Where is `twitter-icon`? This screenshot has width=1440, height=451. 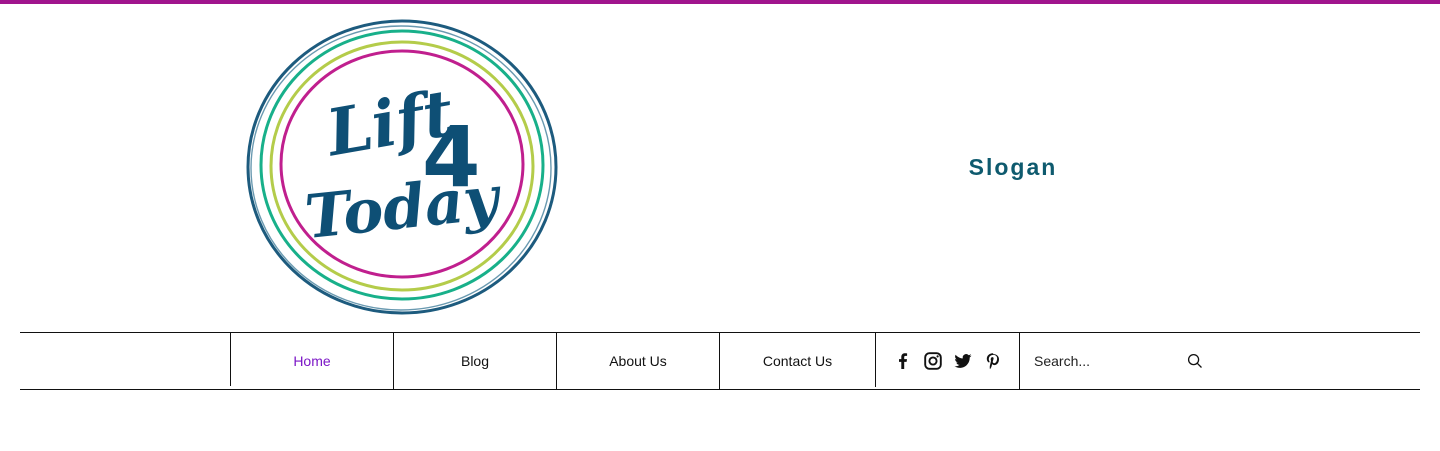 twitter-icon is located at coordinates (963, 361).